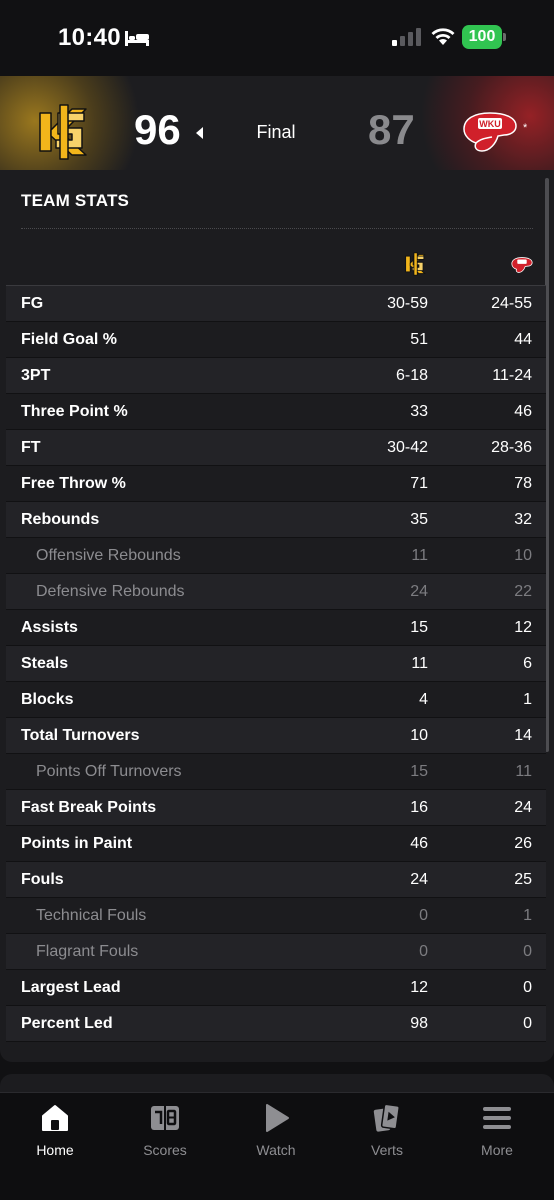 This screenshot has height=1200, width=554. Describe the element at coordinates (407, 447) in the screenshot. I see `home-stat-value: 30-42` at that location.